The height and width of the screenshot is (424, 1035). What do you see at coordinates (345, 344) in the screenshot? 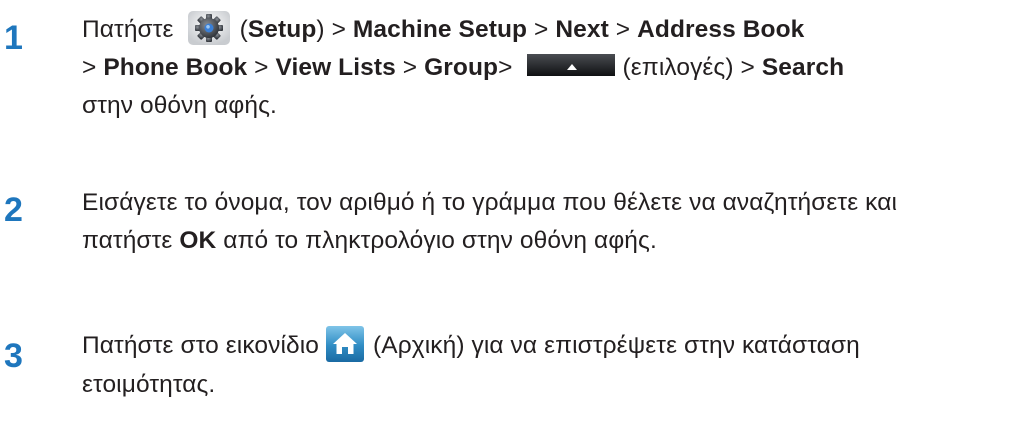
I see `home-icon` at bounding box center [345, 344].